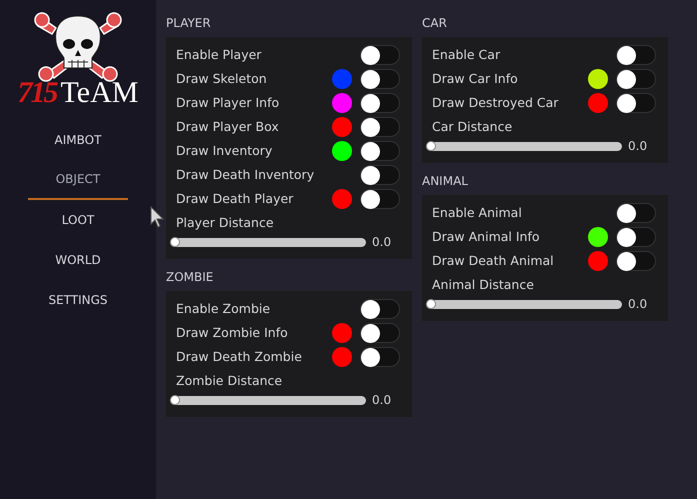 Image resolution: width=697 pixels, height=499 pixels. I want to click on slider-label: Animal Distance, so click(483, 285).